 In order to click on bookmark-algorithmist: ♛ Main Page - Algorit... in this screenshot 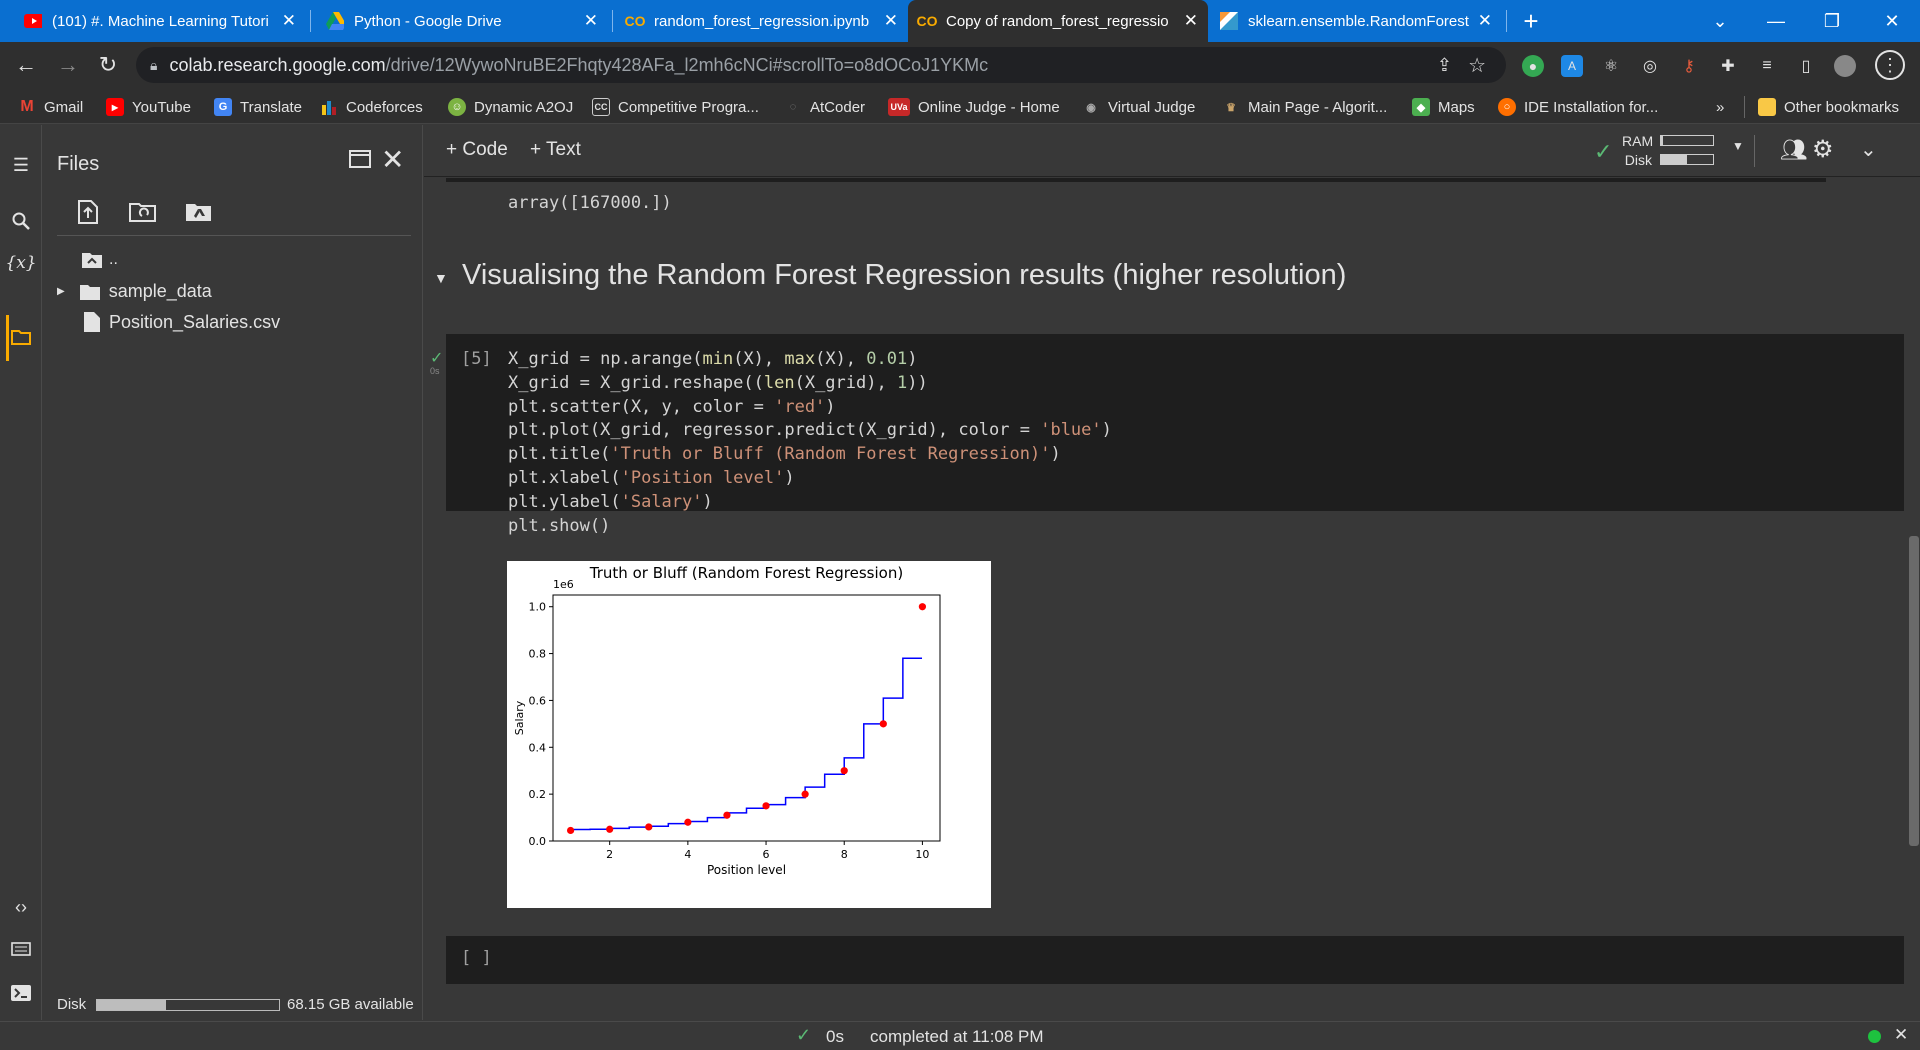, I will do `click(1304, 107)`.